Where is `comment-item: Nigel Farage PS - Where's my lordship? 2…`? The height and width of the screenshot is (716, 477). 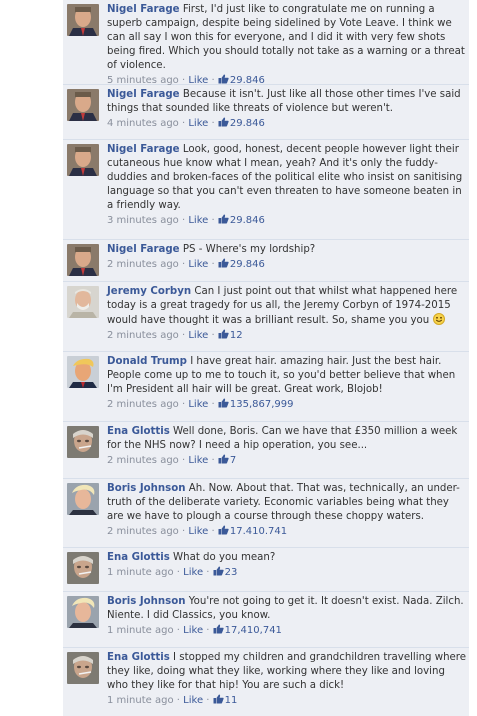
comment-item: Nigel Farage PS - Where's my lordship? 2… is located at coordinates (266, 261).